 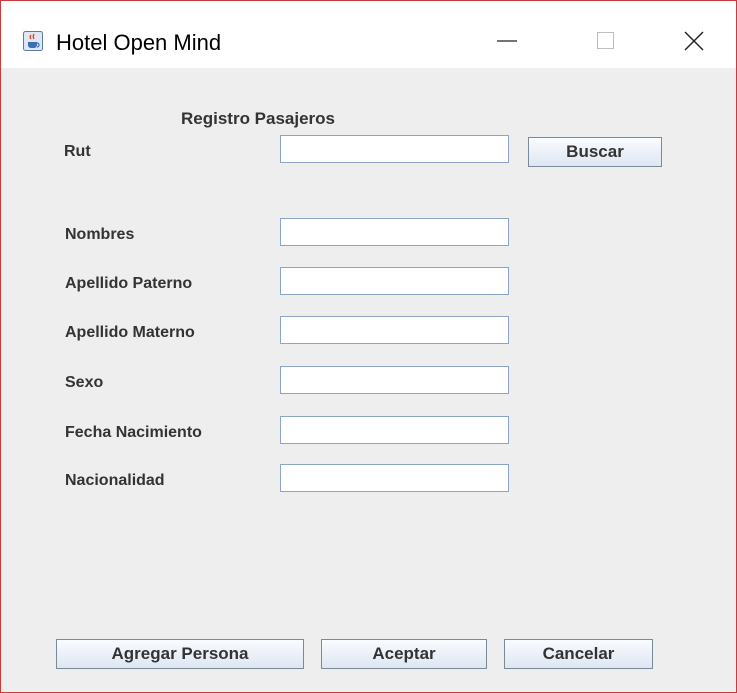 What do you see at coordinates (180, 654) in the screenshot?
I see `add-person-button: Agregar Persona` at bounding box center [180, 654].